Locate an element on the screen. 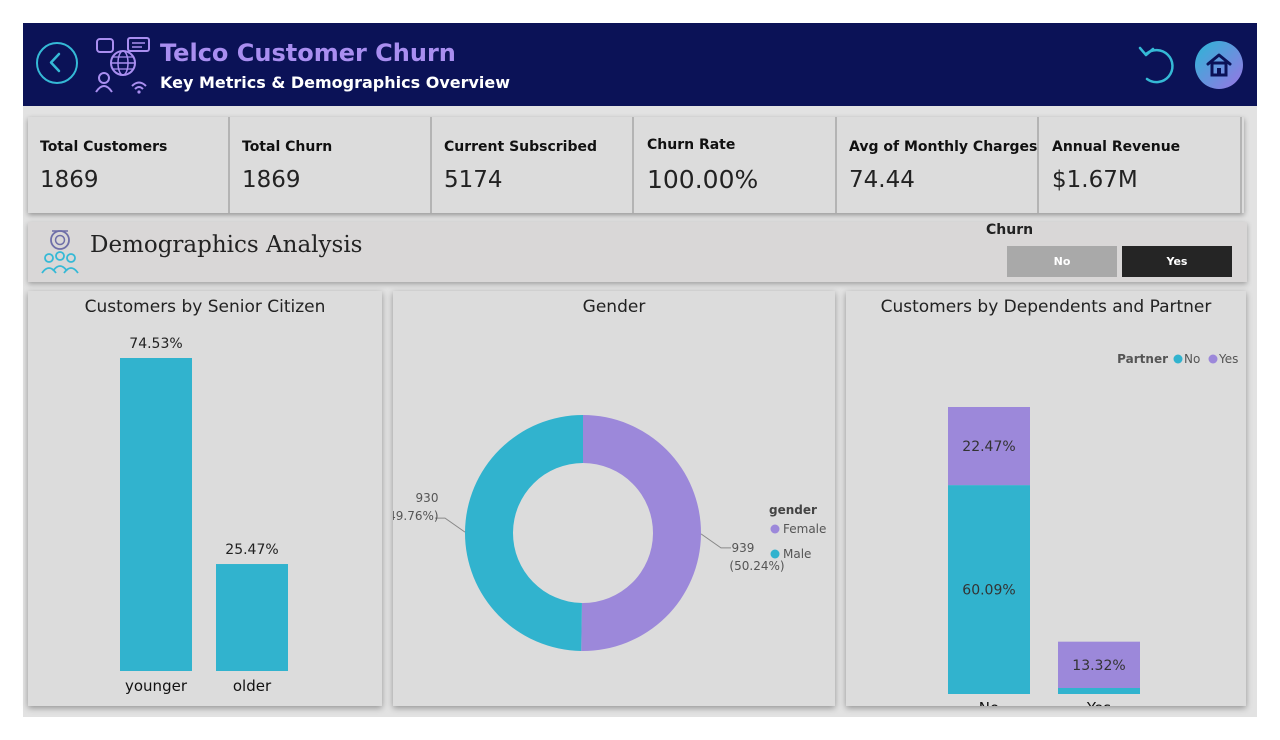 The image size is (1280, 740). demographics-section-header: Demographics Analysis Churn No Yes is located at coordinates (637, 252).